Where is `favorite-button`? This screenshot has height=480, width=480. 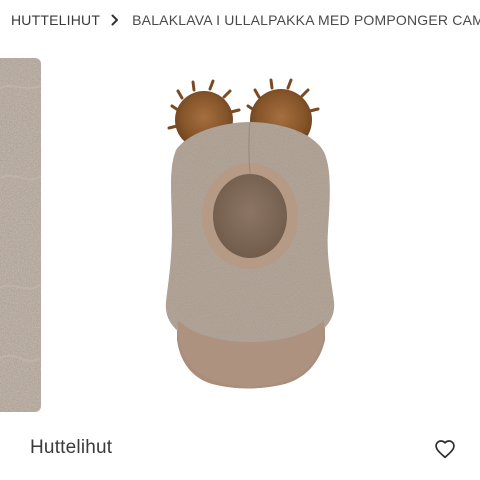 favorite-button is located at coordinates (445, 449).